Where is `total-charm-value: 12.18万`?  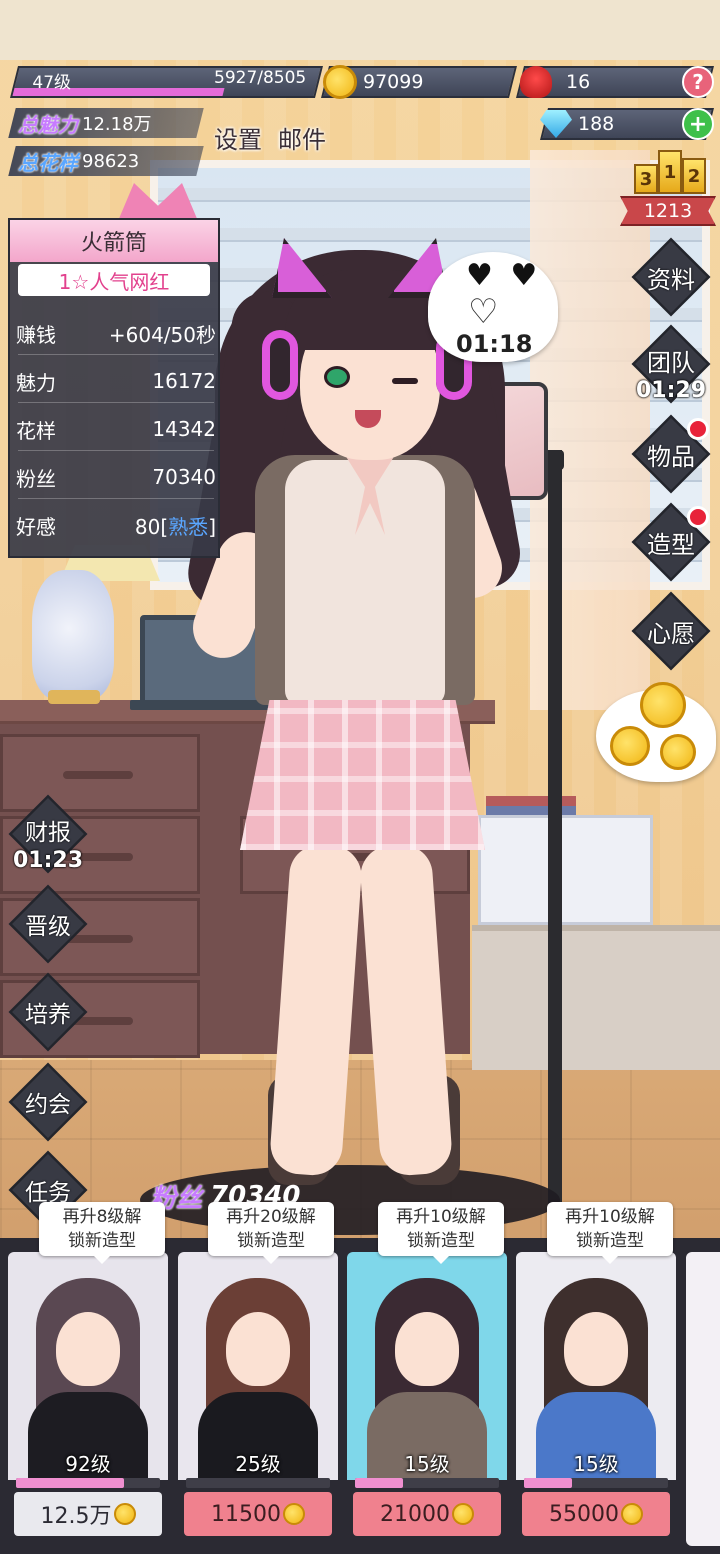 total-charm-value: 12.18万 is located at coordinates (117, 124).